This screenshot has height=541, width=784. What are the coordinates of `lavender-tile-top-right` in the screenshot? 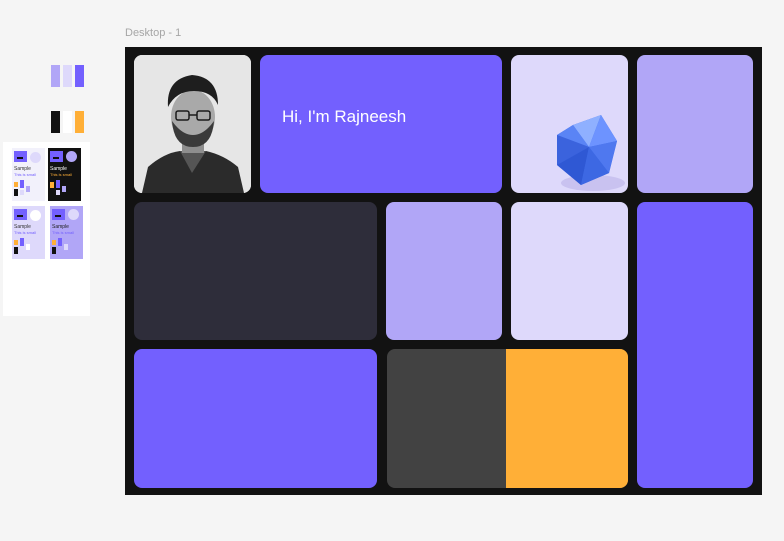 It's located at (695, 124).